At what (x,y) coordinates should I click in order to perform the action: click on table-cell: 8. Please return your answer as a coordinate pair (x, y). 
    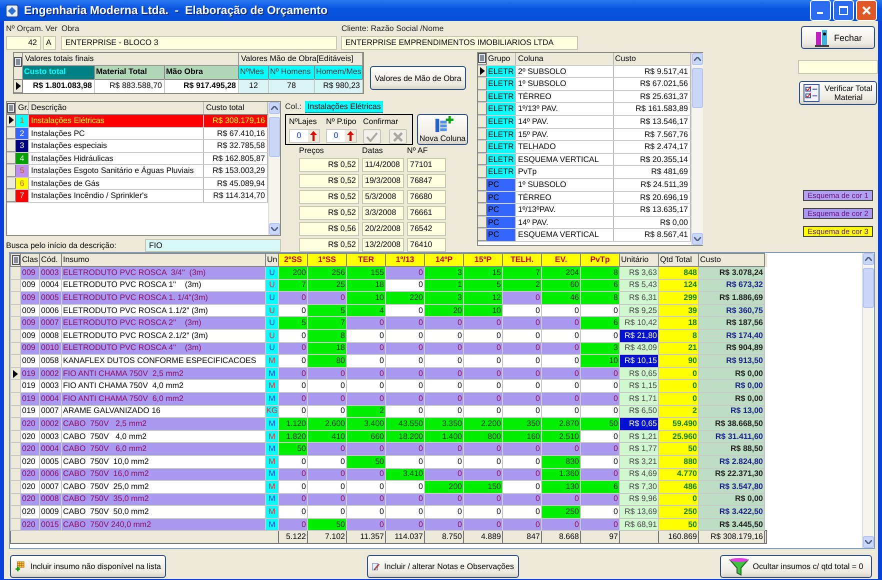
    Looking at the image, I should click on (600, 298).